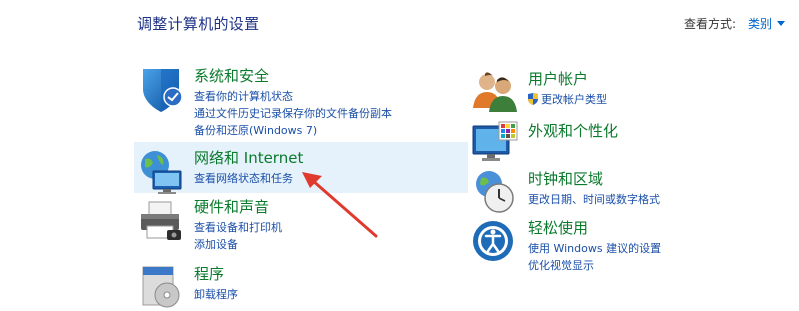 This screenshot has height=311, width=799. I want to click on category-clock-region: 时钟和区域 更改日期、时间或数字格式, so click(631, 190).